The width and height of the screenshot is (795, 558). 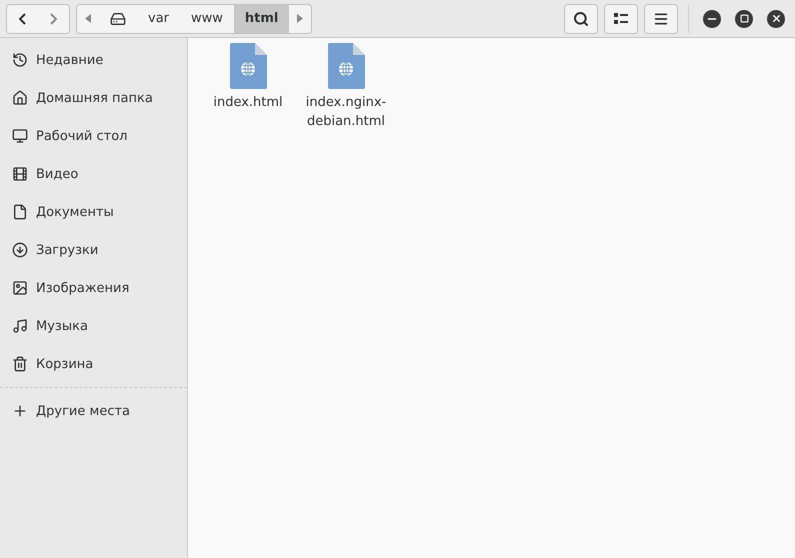 What do you see at coordinates (93, 212) in the screenshot?
I see `sidebar-item: Документы` at bounding box center [93, 212].